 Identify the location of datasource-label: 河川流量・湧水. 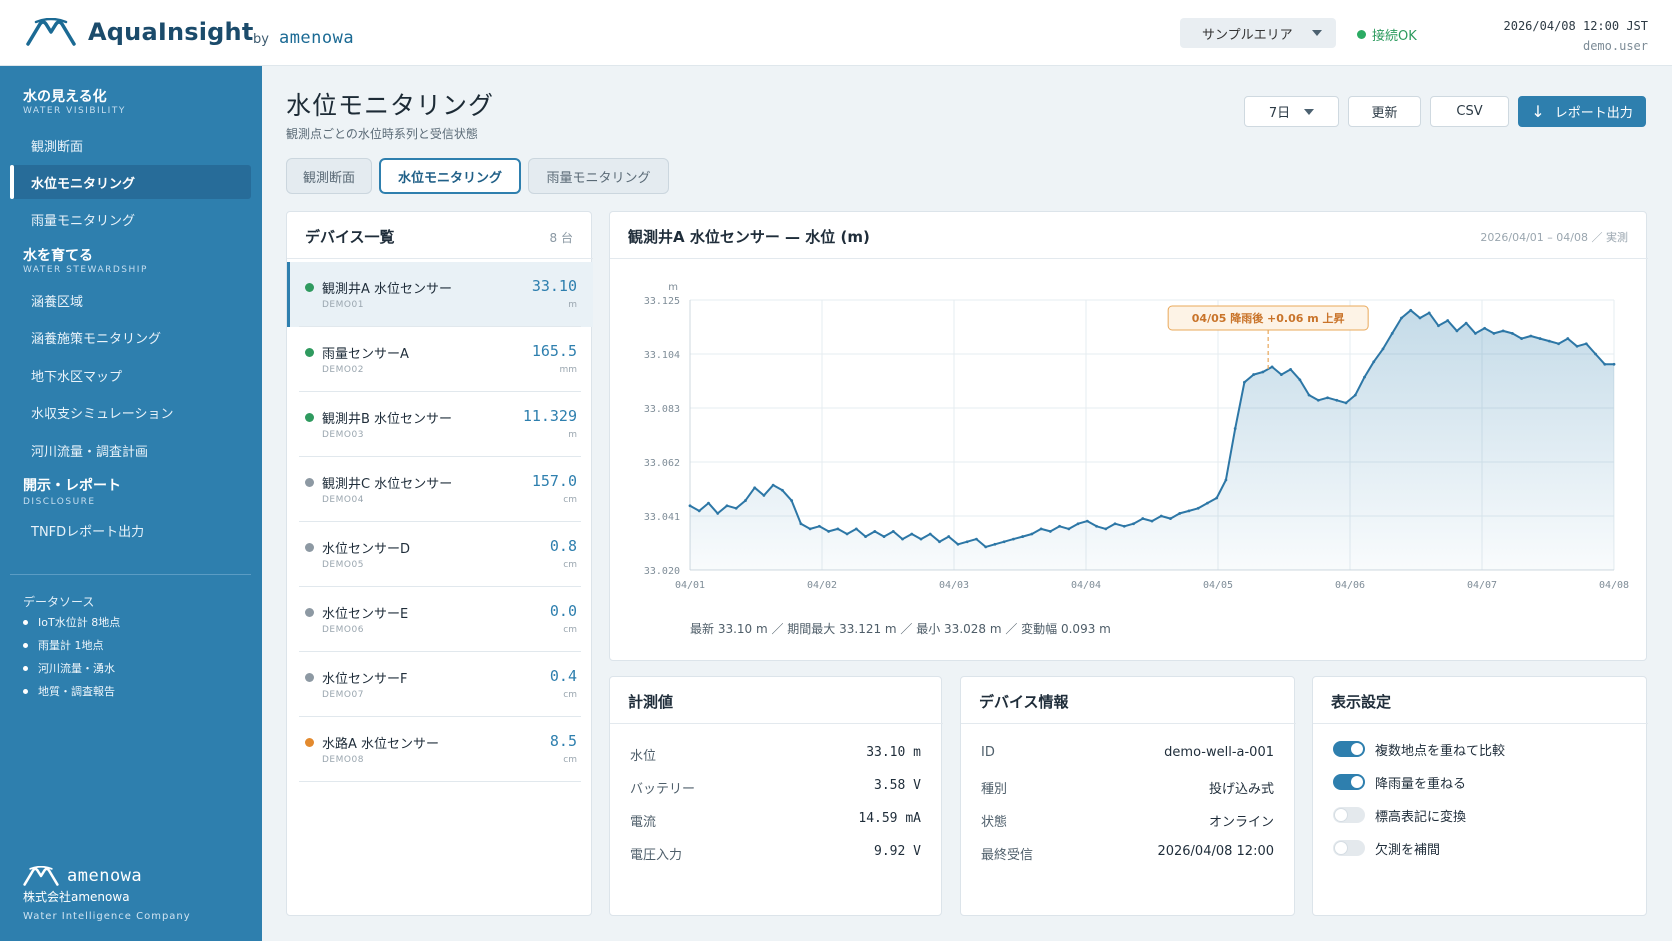
(76, 668).